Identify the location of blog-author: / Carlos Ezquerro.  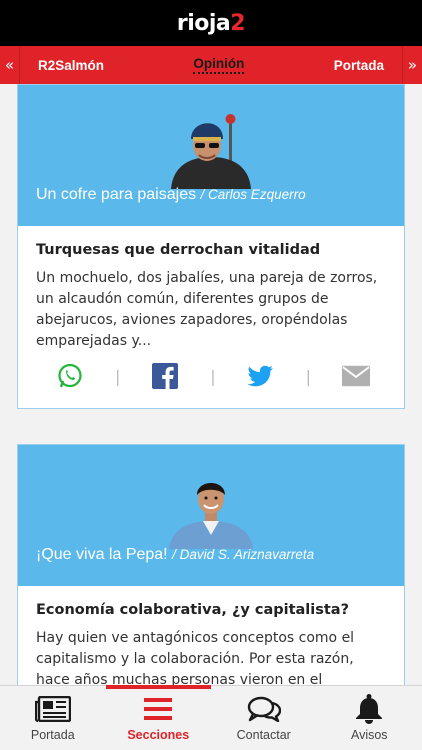
(253, 194).